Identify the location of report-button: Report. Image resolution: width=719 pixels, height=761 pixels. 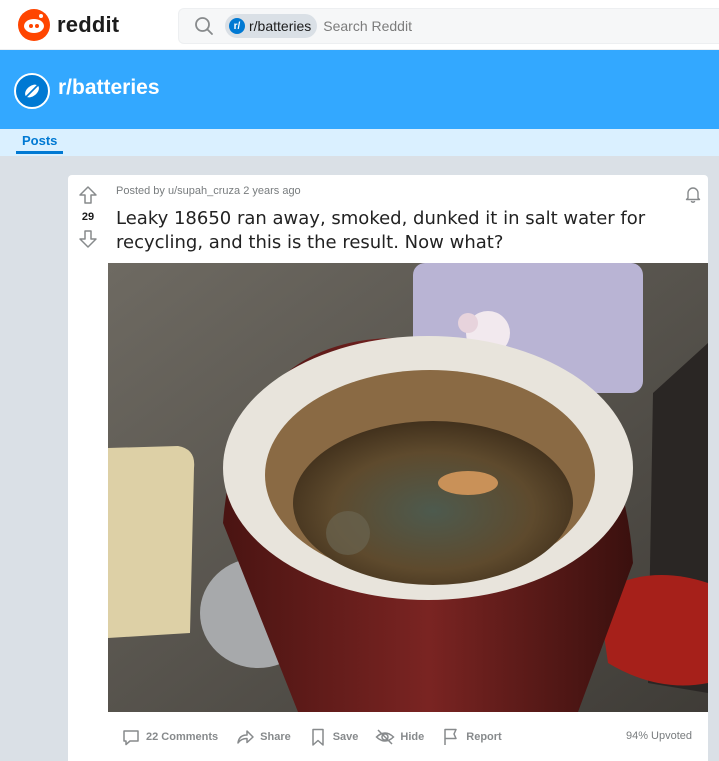
(472, 737).